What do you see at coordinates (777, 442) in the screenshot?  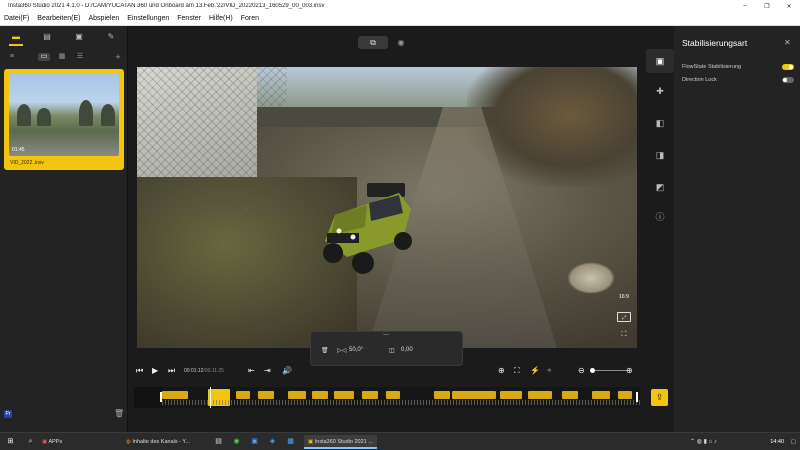 I see `taskbar-clock: 14:40` at bounding box center [777, 442].